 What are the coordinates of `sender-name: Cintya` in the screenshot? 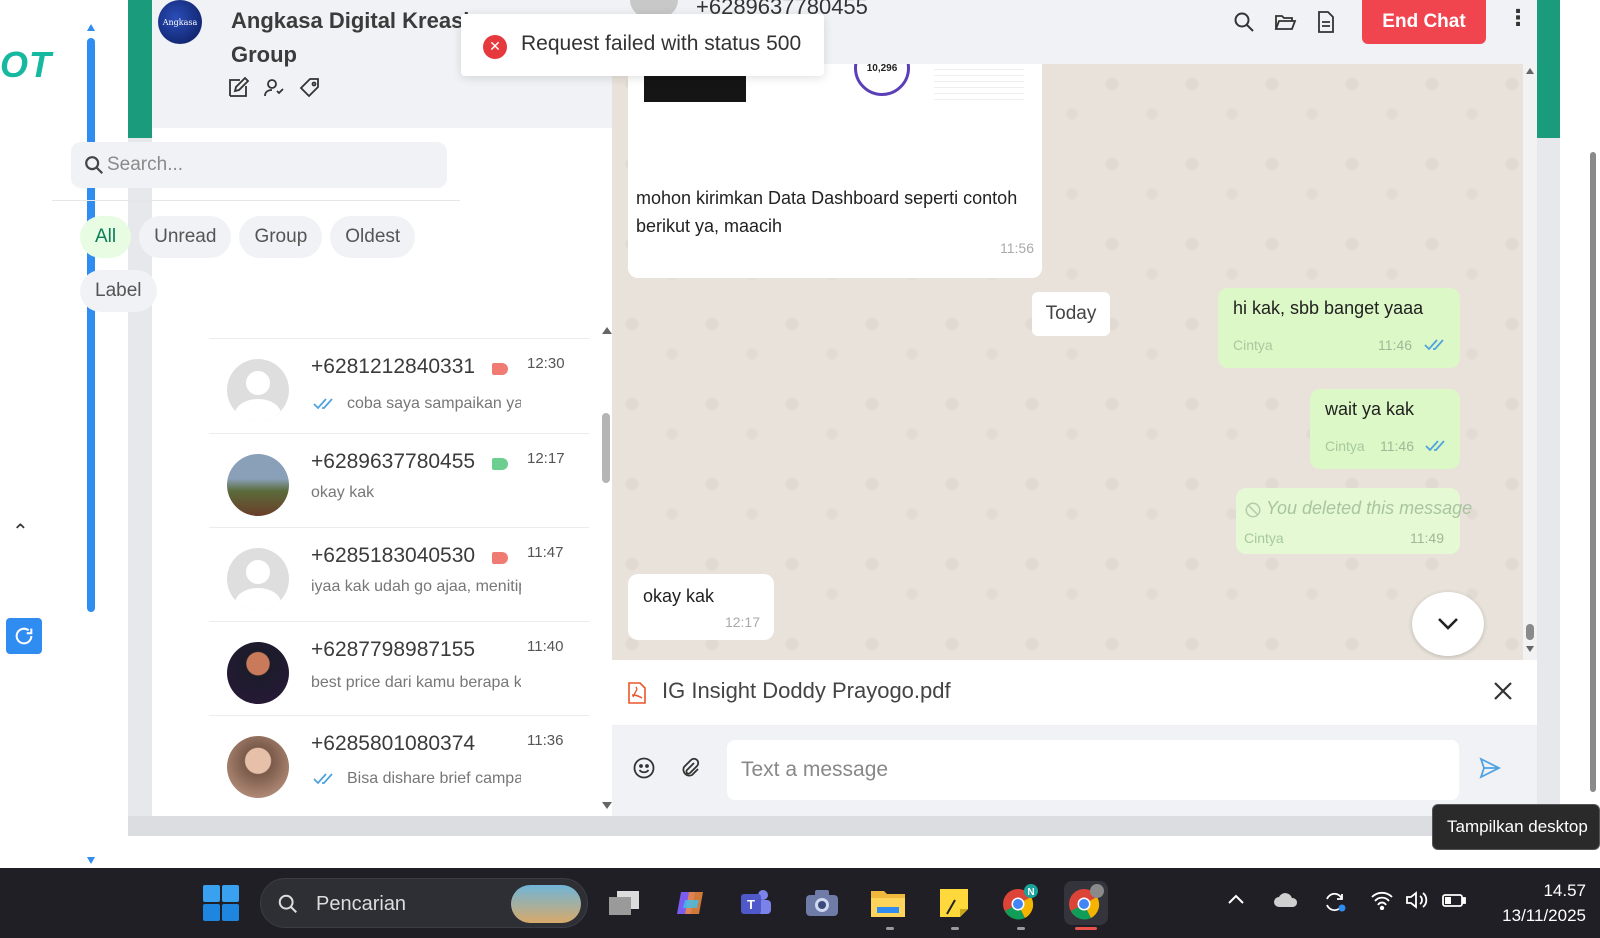 It's located at (1264, 538).